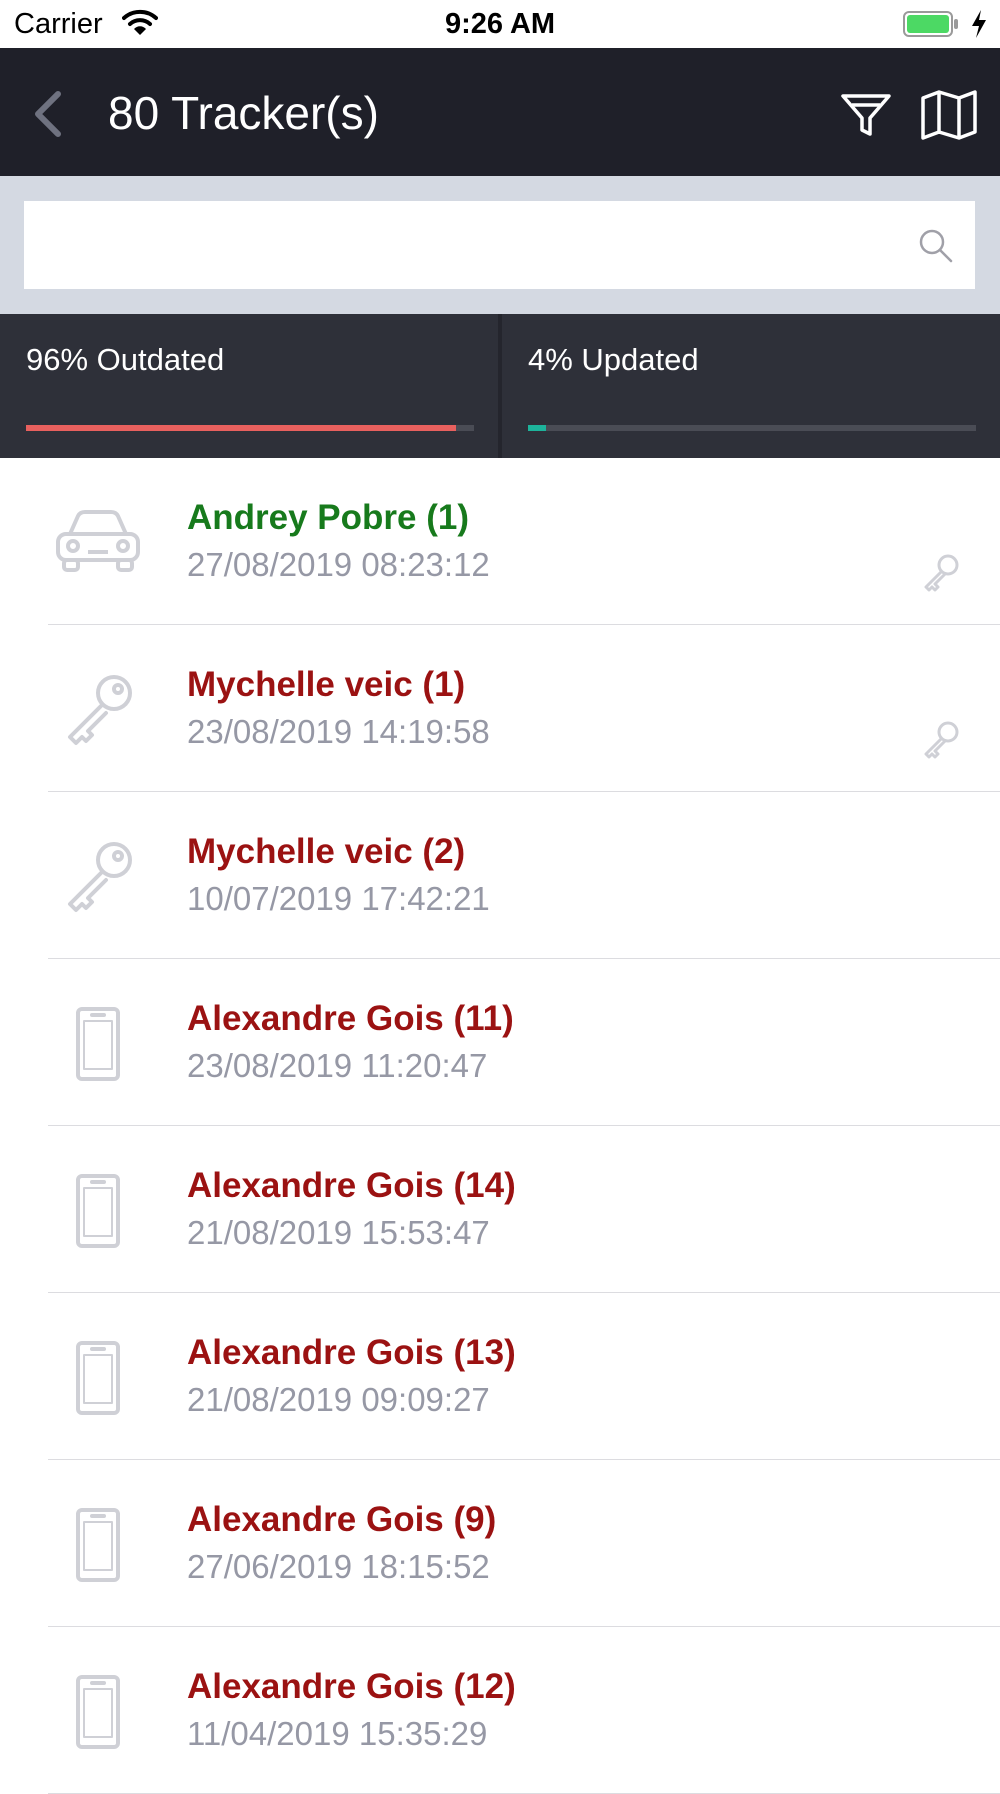 This screenshot has width=1000, height=1794. I want to click on tracker-row: Alexandre Gois (13) 21/08/2019 09:09:27, so click(500, 1376).